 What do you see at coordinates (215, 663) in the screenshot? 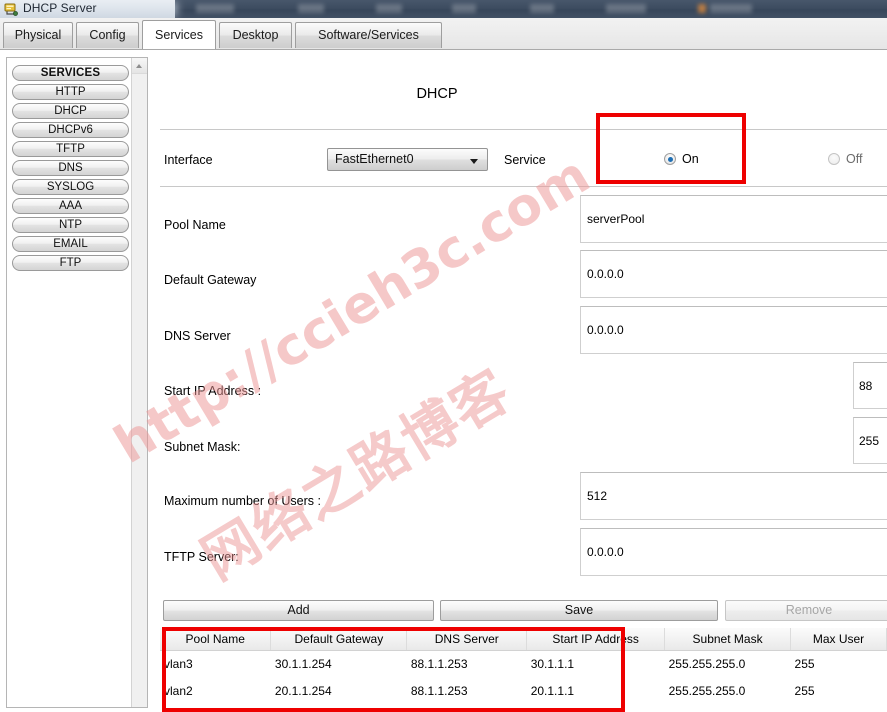
I see `cell-pool-name: vlan3` at bounding box center [215, 663].